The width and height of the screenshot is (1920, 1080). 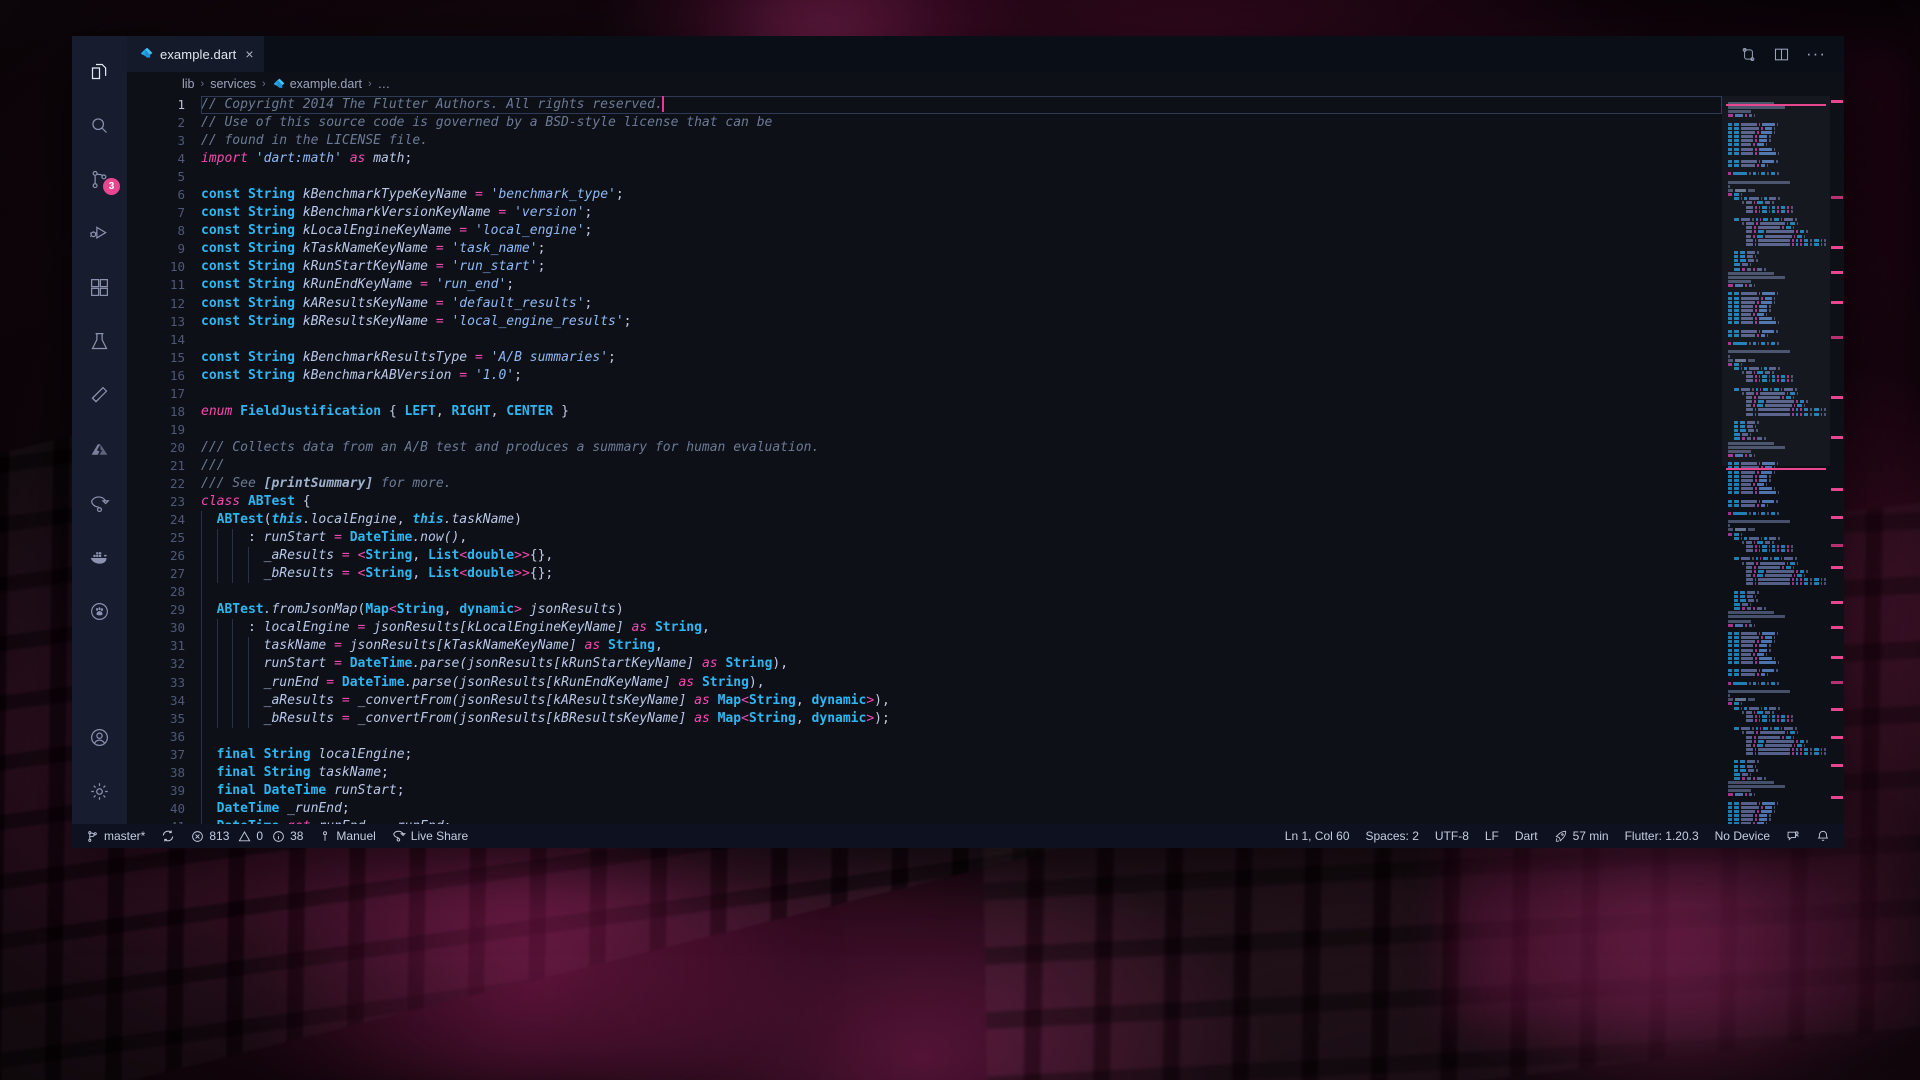 What do you see at coordinates (1742, 836) in the screenshot?
I see `status-device: No Device` at bounding box center [1742, 836].